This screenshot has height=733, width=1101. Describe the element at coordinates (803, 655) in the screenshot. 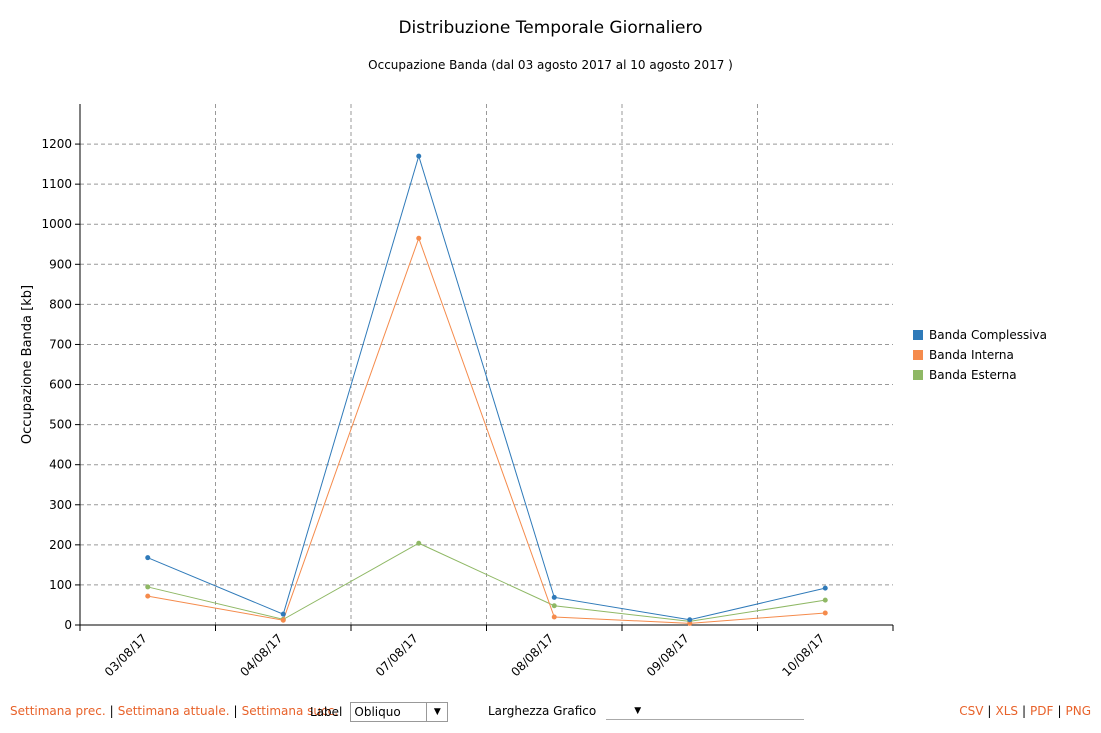

I see `x-tick-label: 10/08/17` at that location.